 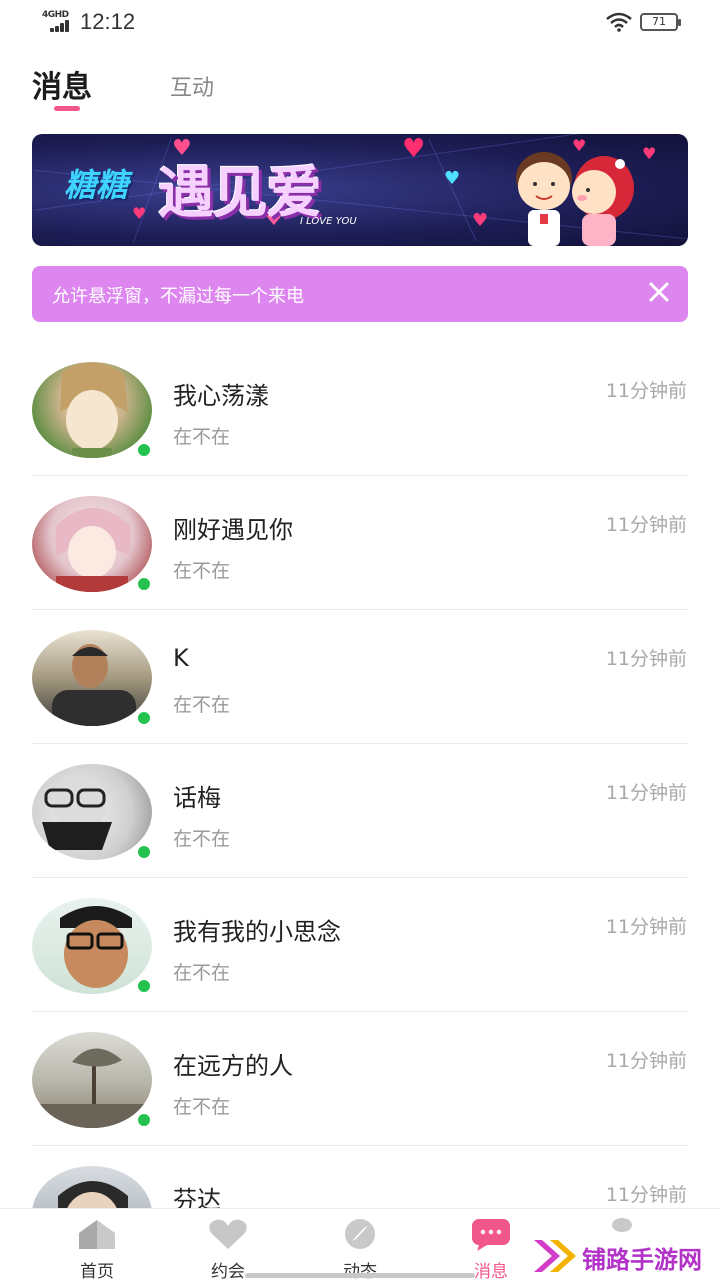 I want to click on conversation-item: 刚好遇见你 在不在 11分钟前, so click(x=360, y=543).